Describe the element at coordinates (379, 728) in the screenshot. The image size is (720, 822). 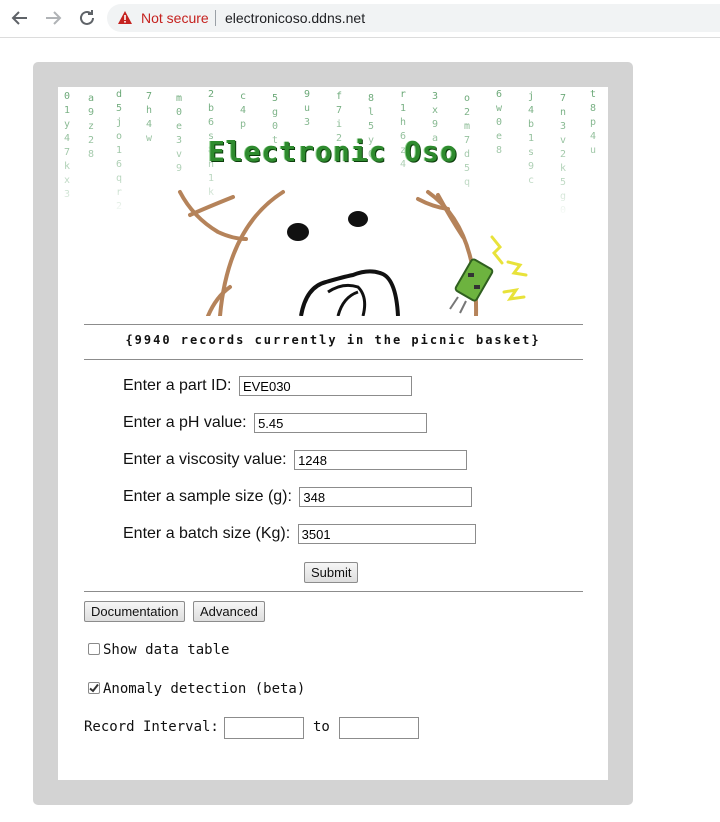
I see `interval-to-input` at that location.